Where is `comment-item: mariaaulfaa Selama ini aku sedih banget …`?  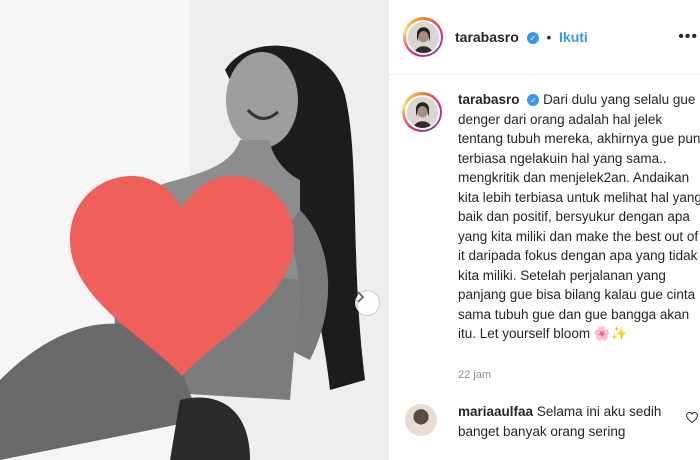 comment-item: mariaaulfaa Selama ini aku sedih banget … is located at coordinates (551, 422).